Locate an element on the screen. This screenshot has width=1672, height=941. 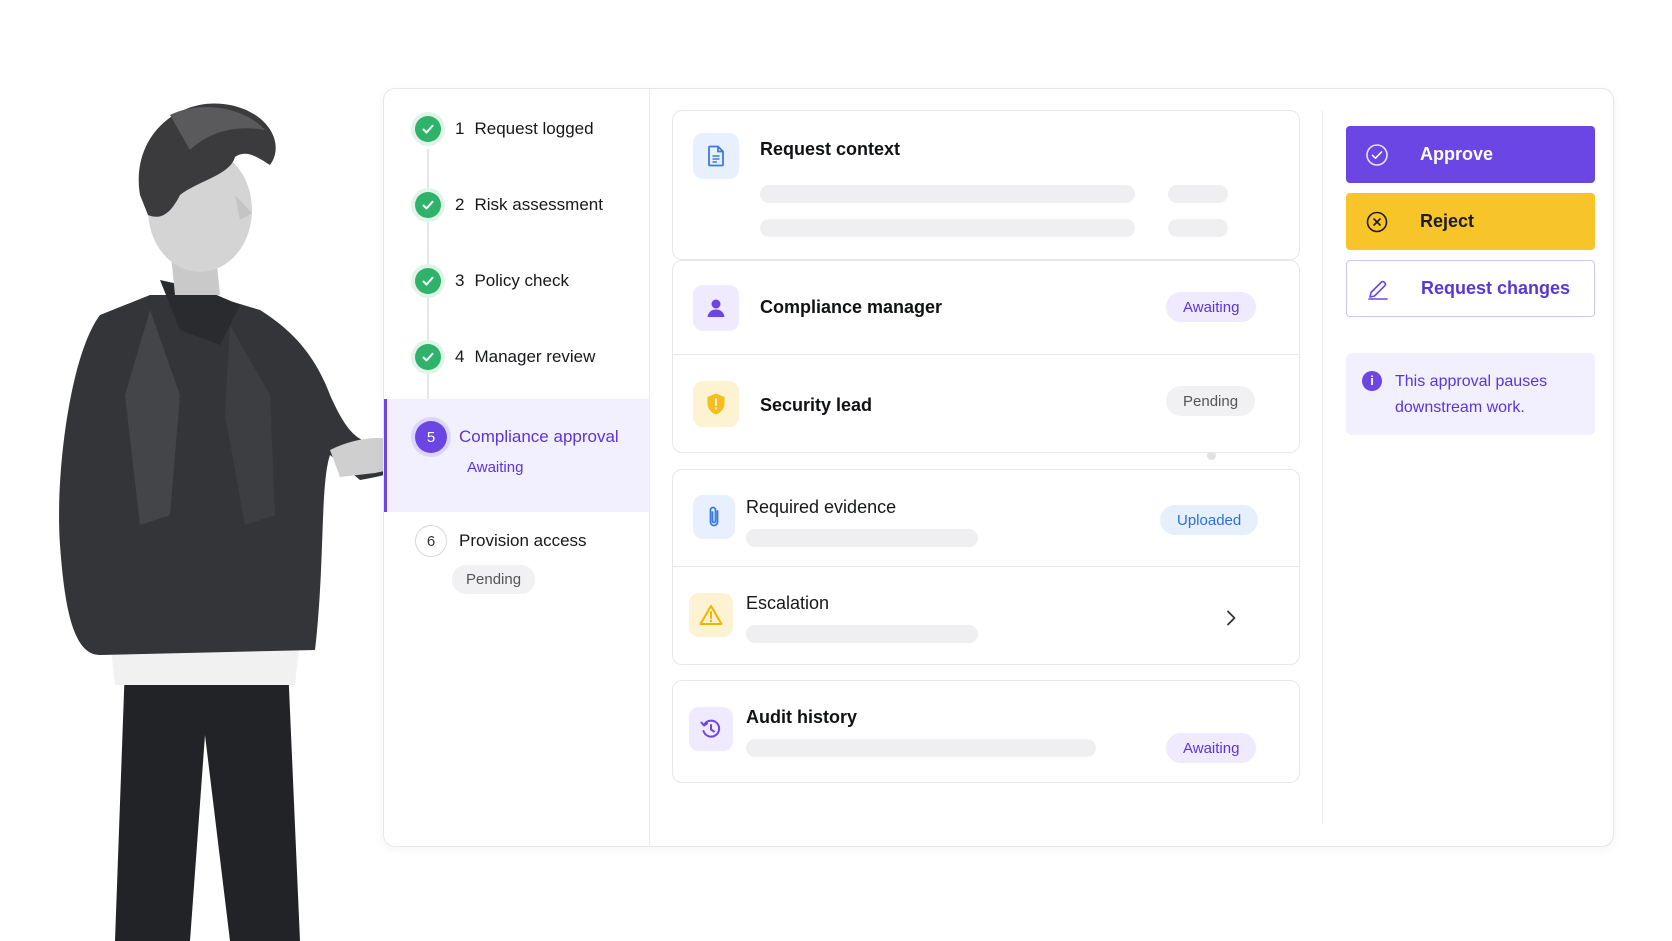
user-icon is located at coordinates (716, 308).